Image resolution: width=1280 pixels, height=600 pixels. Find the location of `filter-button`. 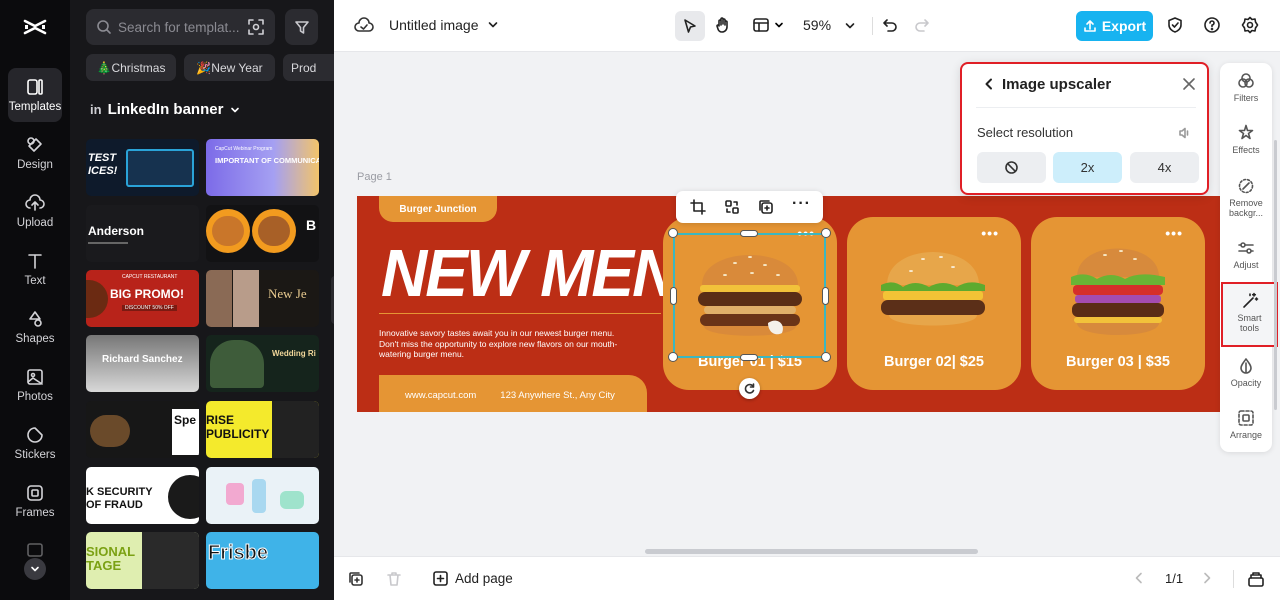

filter-button is located at coordinates (301, 27).